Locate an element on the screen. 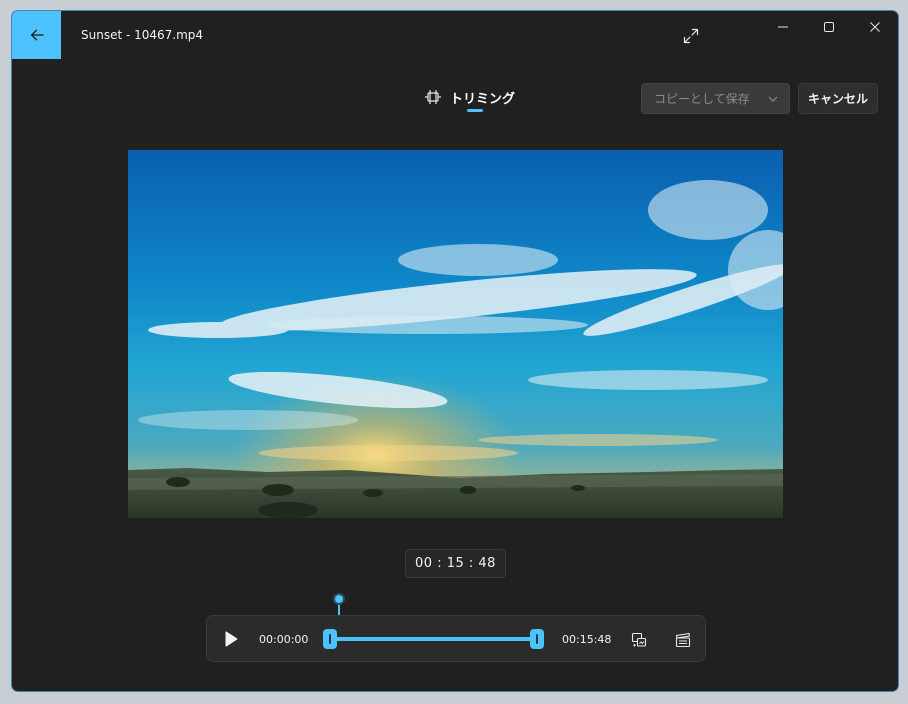 This screenshot has height=704, width=908. expand-button is located at coordinates (691, 36).